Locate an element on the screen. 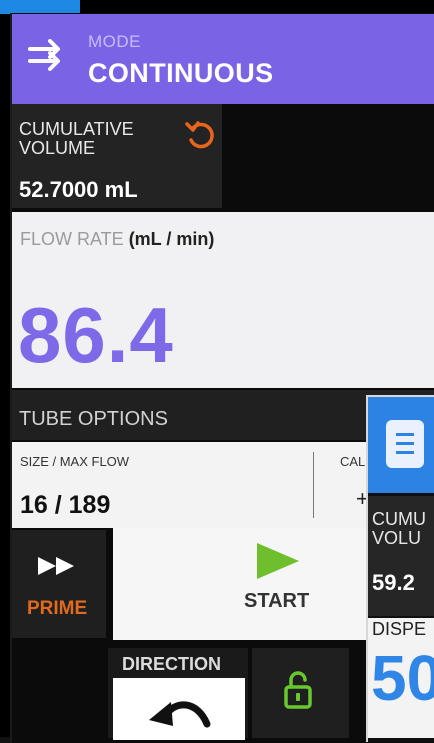 This screenshot has height=743, width=434. start-button is located at coordinates (243, 584).